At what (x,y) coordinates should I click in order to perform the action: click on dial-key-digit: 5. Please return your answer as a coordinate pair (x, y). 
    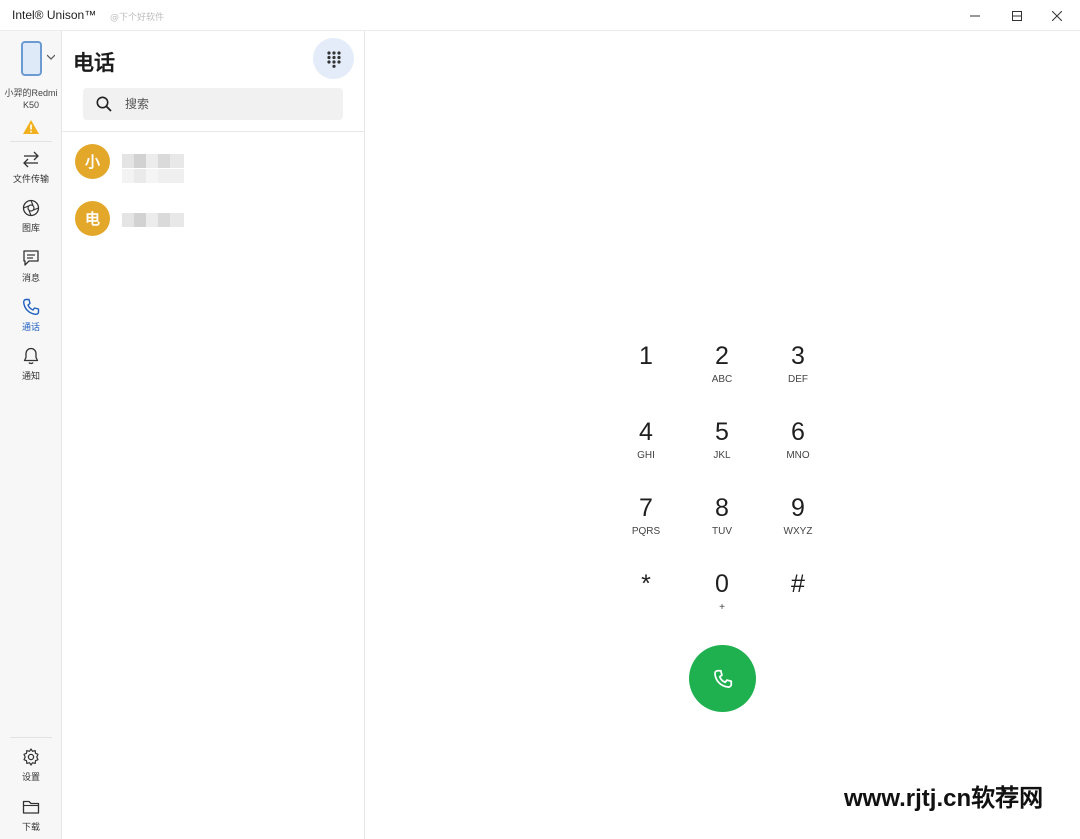
    Looking at the image, I should click on (722, 432).